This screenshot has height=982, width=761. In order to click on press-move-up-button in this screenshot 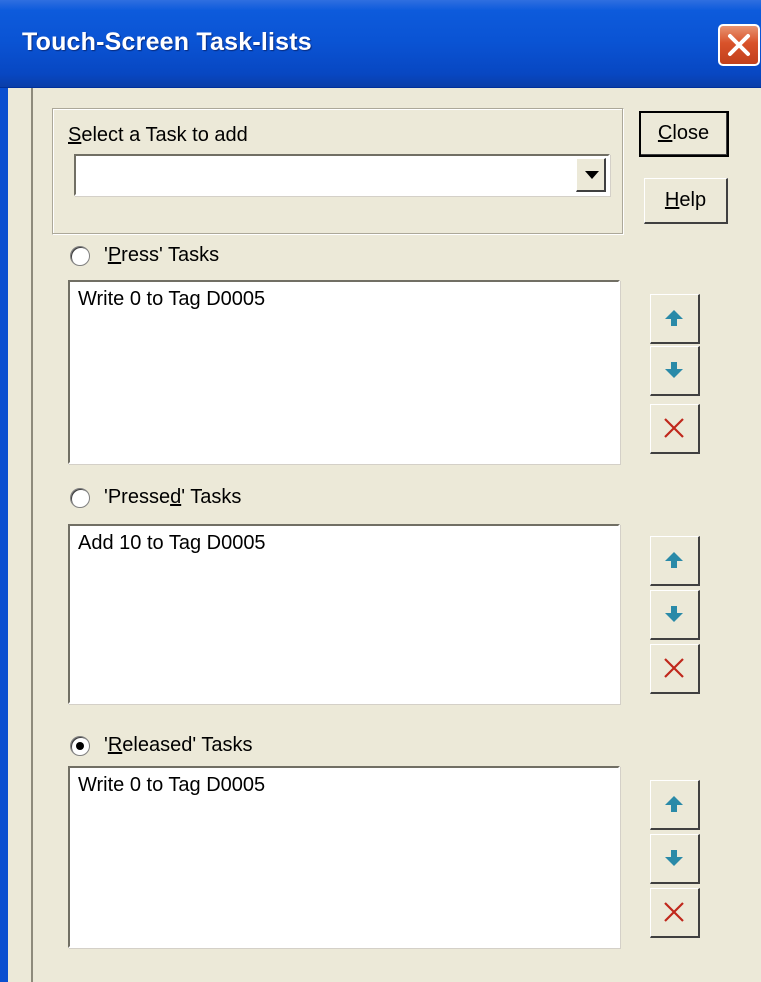, I will do `click(675, 319)`.